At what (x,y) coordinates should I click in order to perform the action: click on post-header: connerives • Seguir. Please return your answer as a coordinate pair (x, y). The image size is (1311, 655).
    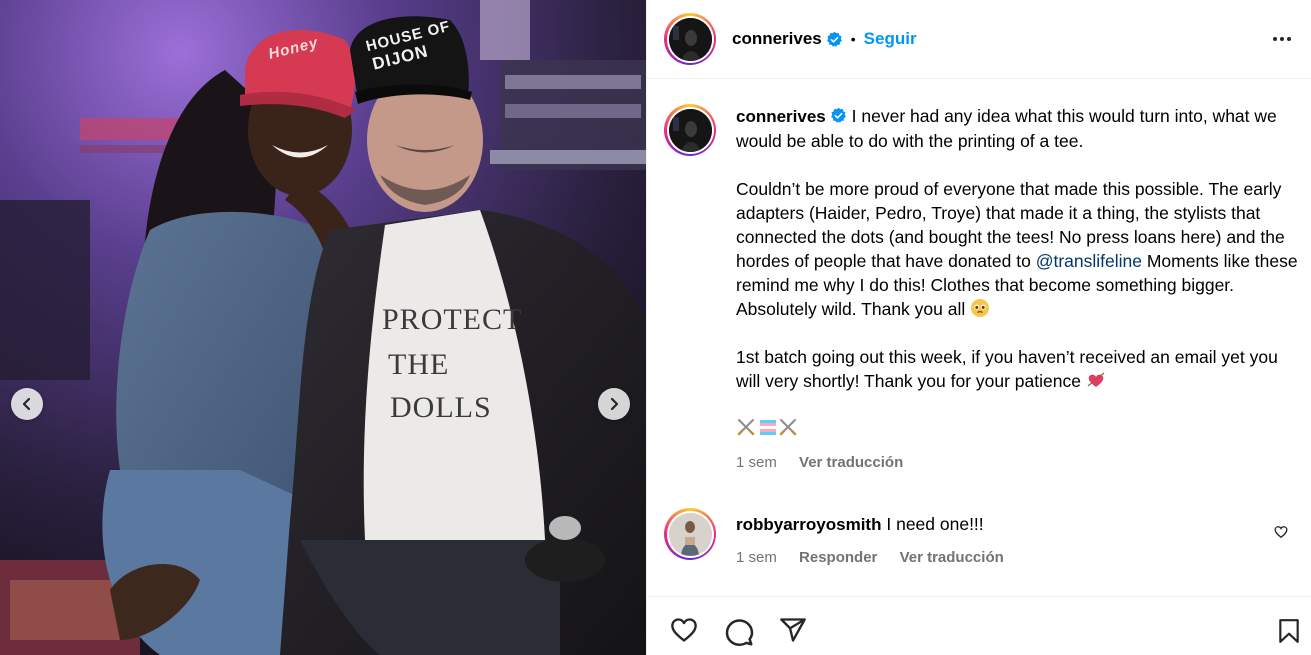
    Looking at the image, I should click on (979, 39).